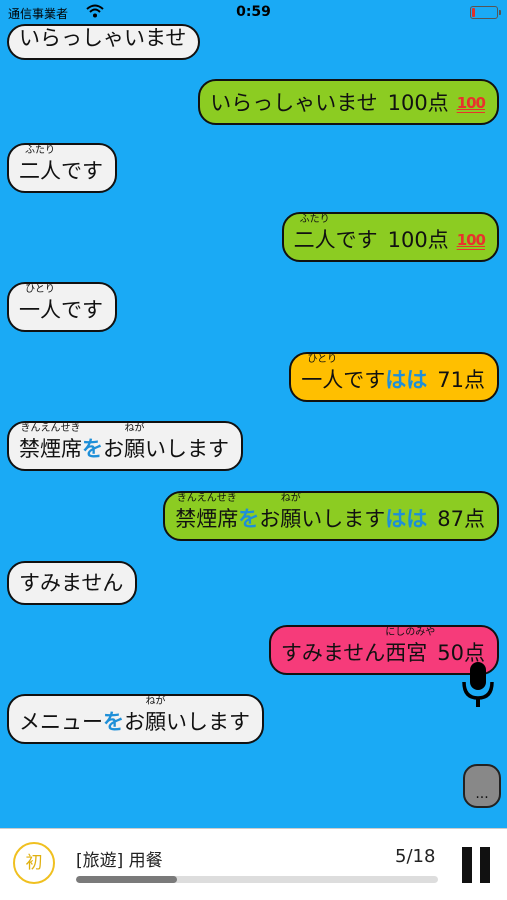 Image resolution: width=507 pixels, height=900 pixels. Describe the element at coordinates (476, 865) in the screenshot. I see `pause-button` at that location.